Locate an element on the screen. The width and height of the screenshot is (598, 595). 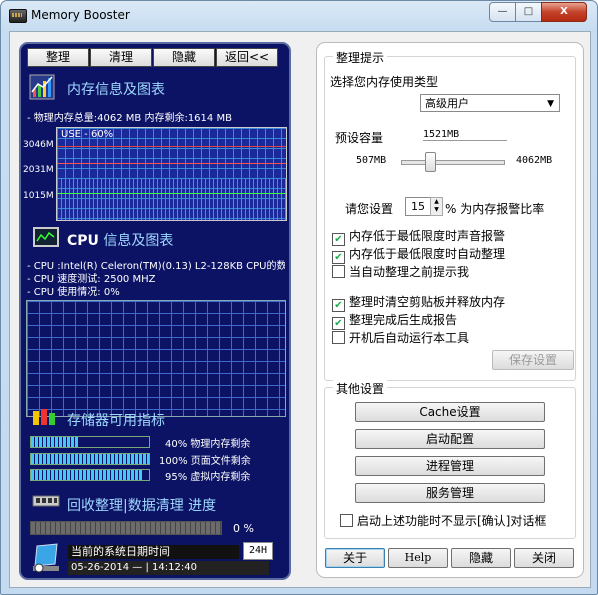
tips-group-title: 整理提示 is located at coordinates (360, 57).